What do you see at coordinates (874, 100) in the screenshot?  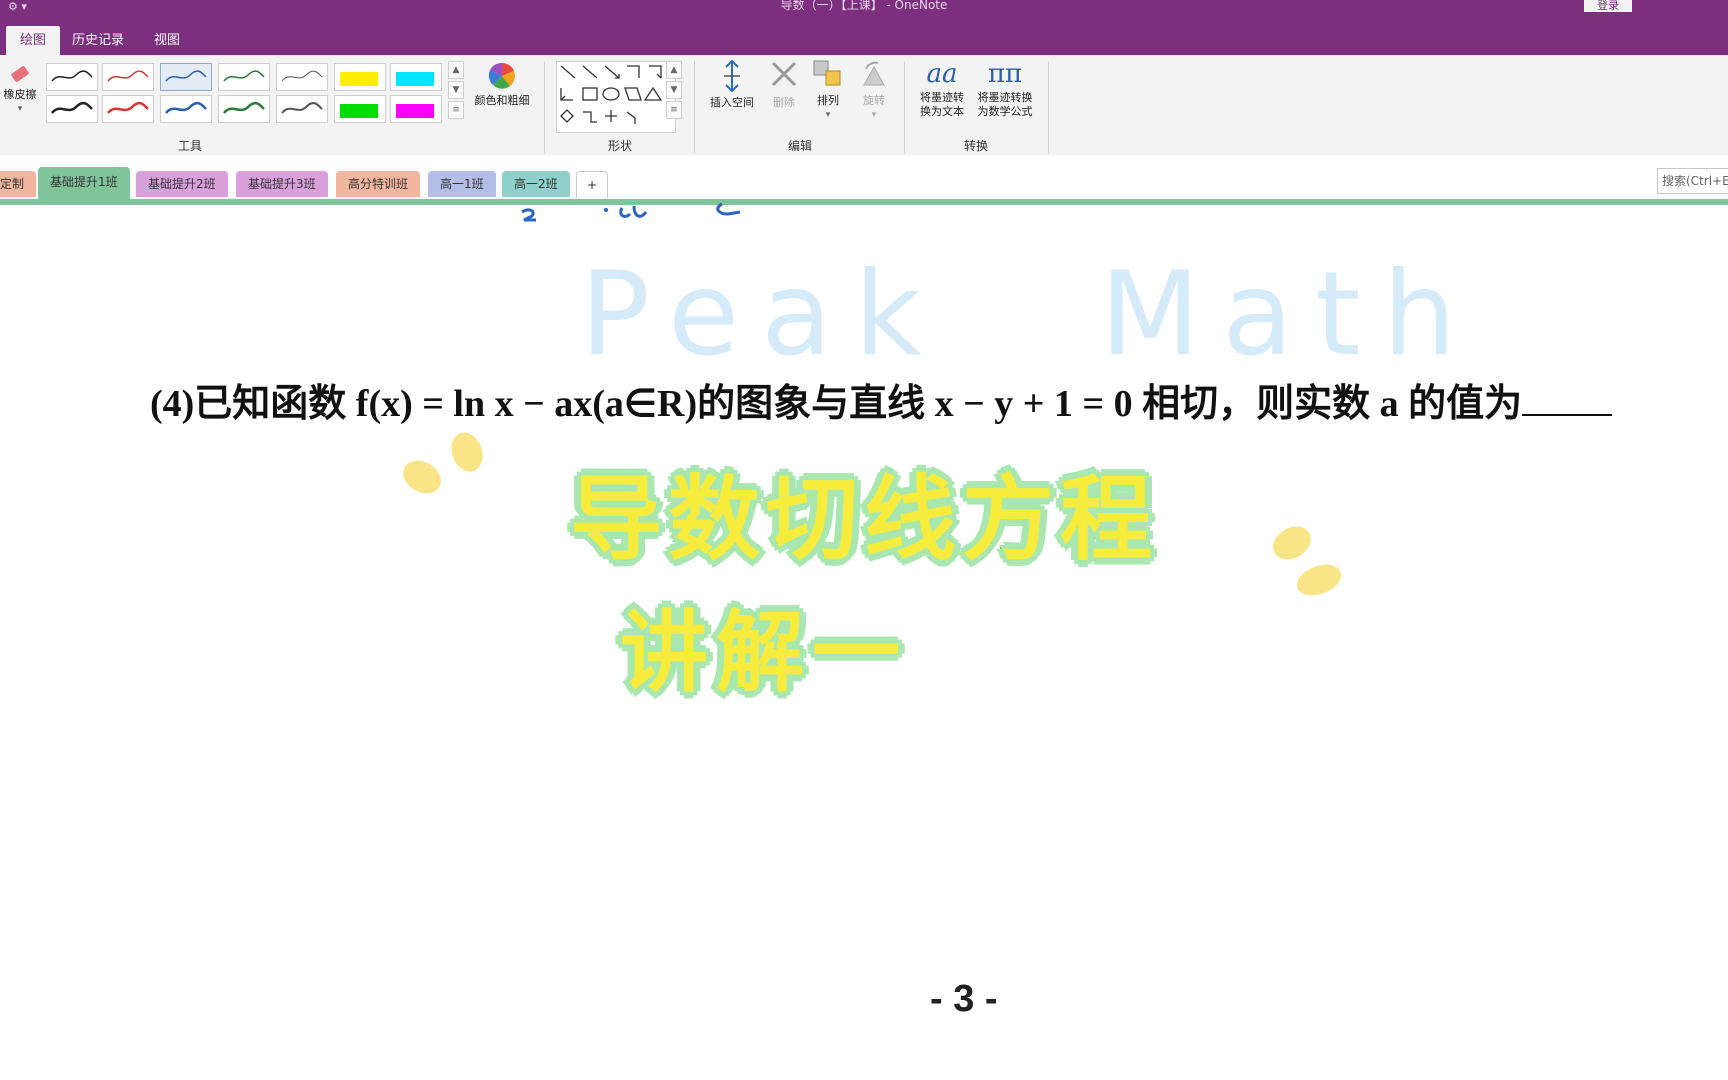 I see `rotate-label: 旋转` at bounding box center [874, 100].